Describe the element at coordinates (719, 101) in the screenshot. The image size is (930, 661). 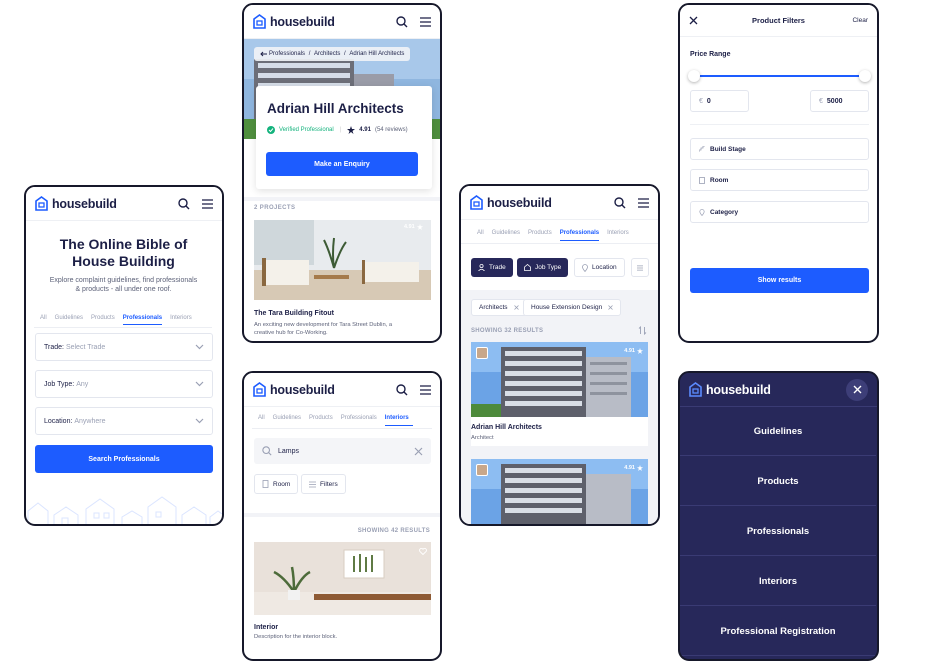
I see `min-price-input: € 0` at that location.